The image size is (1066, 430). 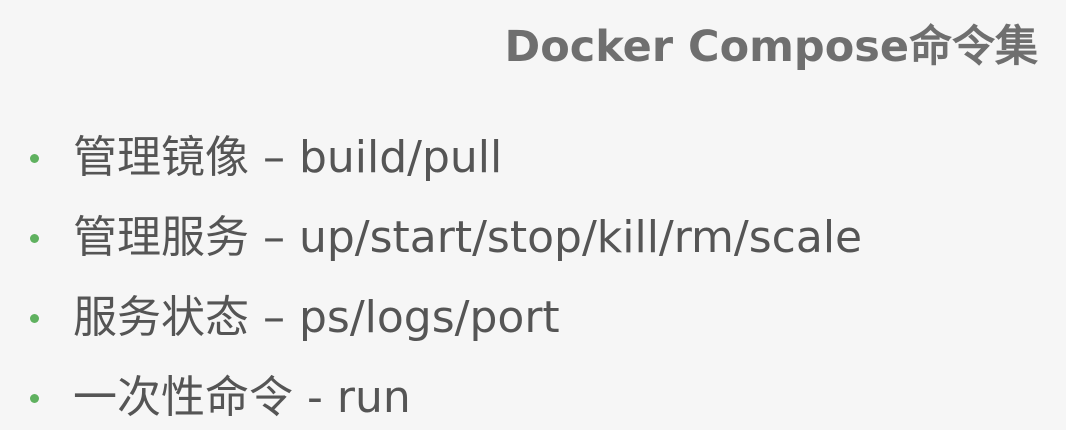 I want to click on bullet-item: 管理镜像 – build/pull, so click(x=446, y=158).